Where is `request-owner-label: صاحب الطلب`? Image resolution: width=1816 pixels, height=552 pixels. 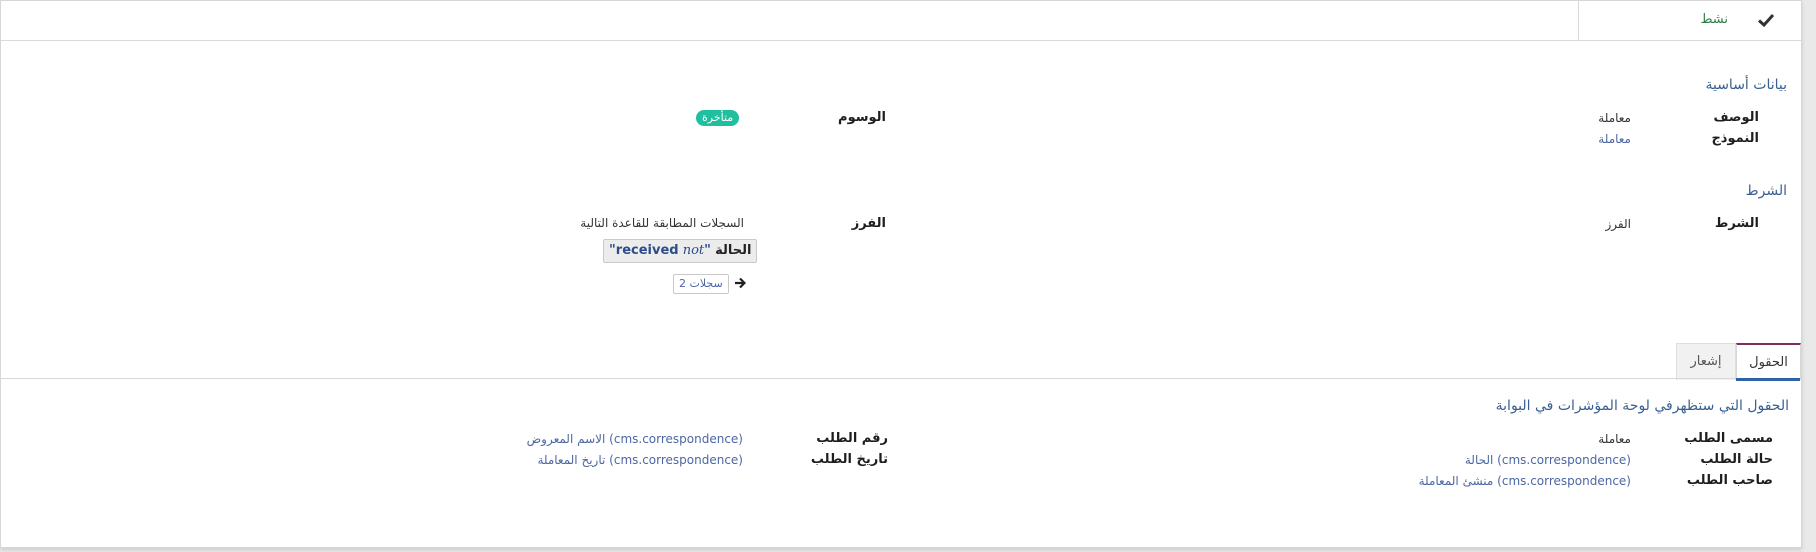 request-owner-label: صاحب الطلب is located at coordinates (1729, 480).